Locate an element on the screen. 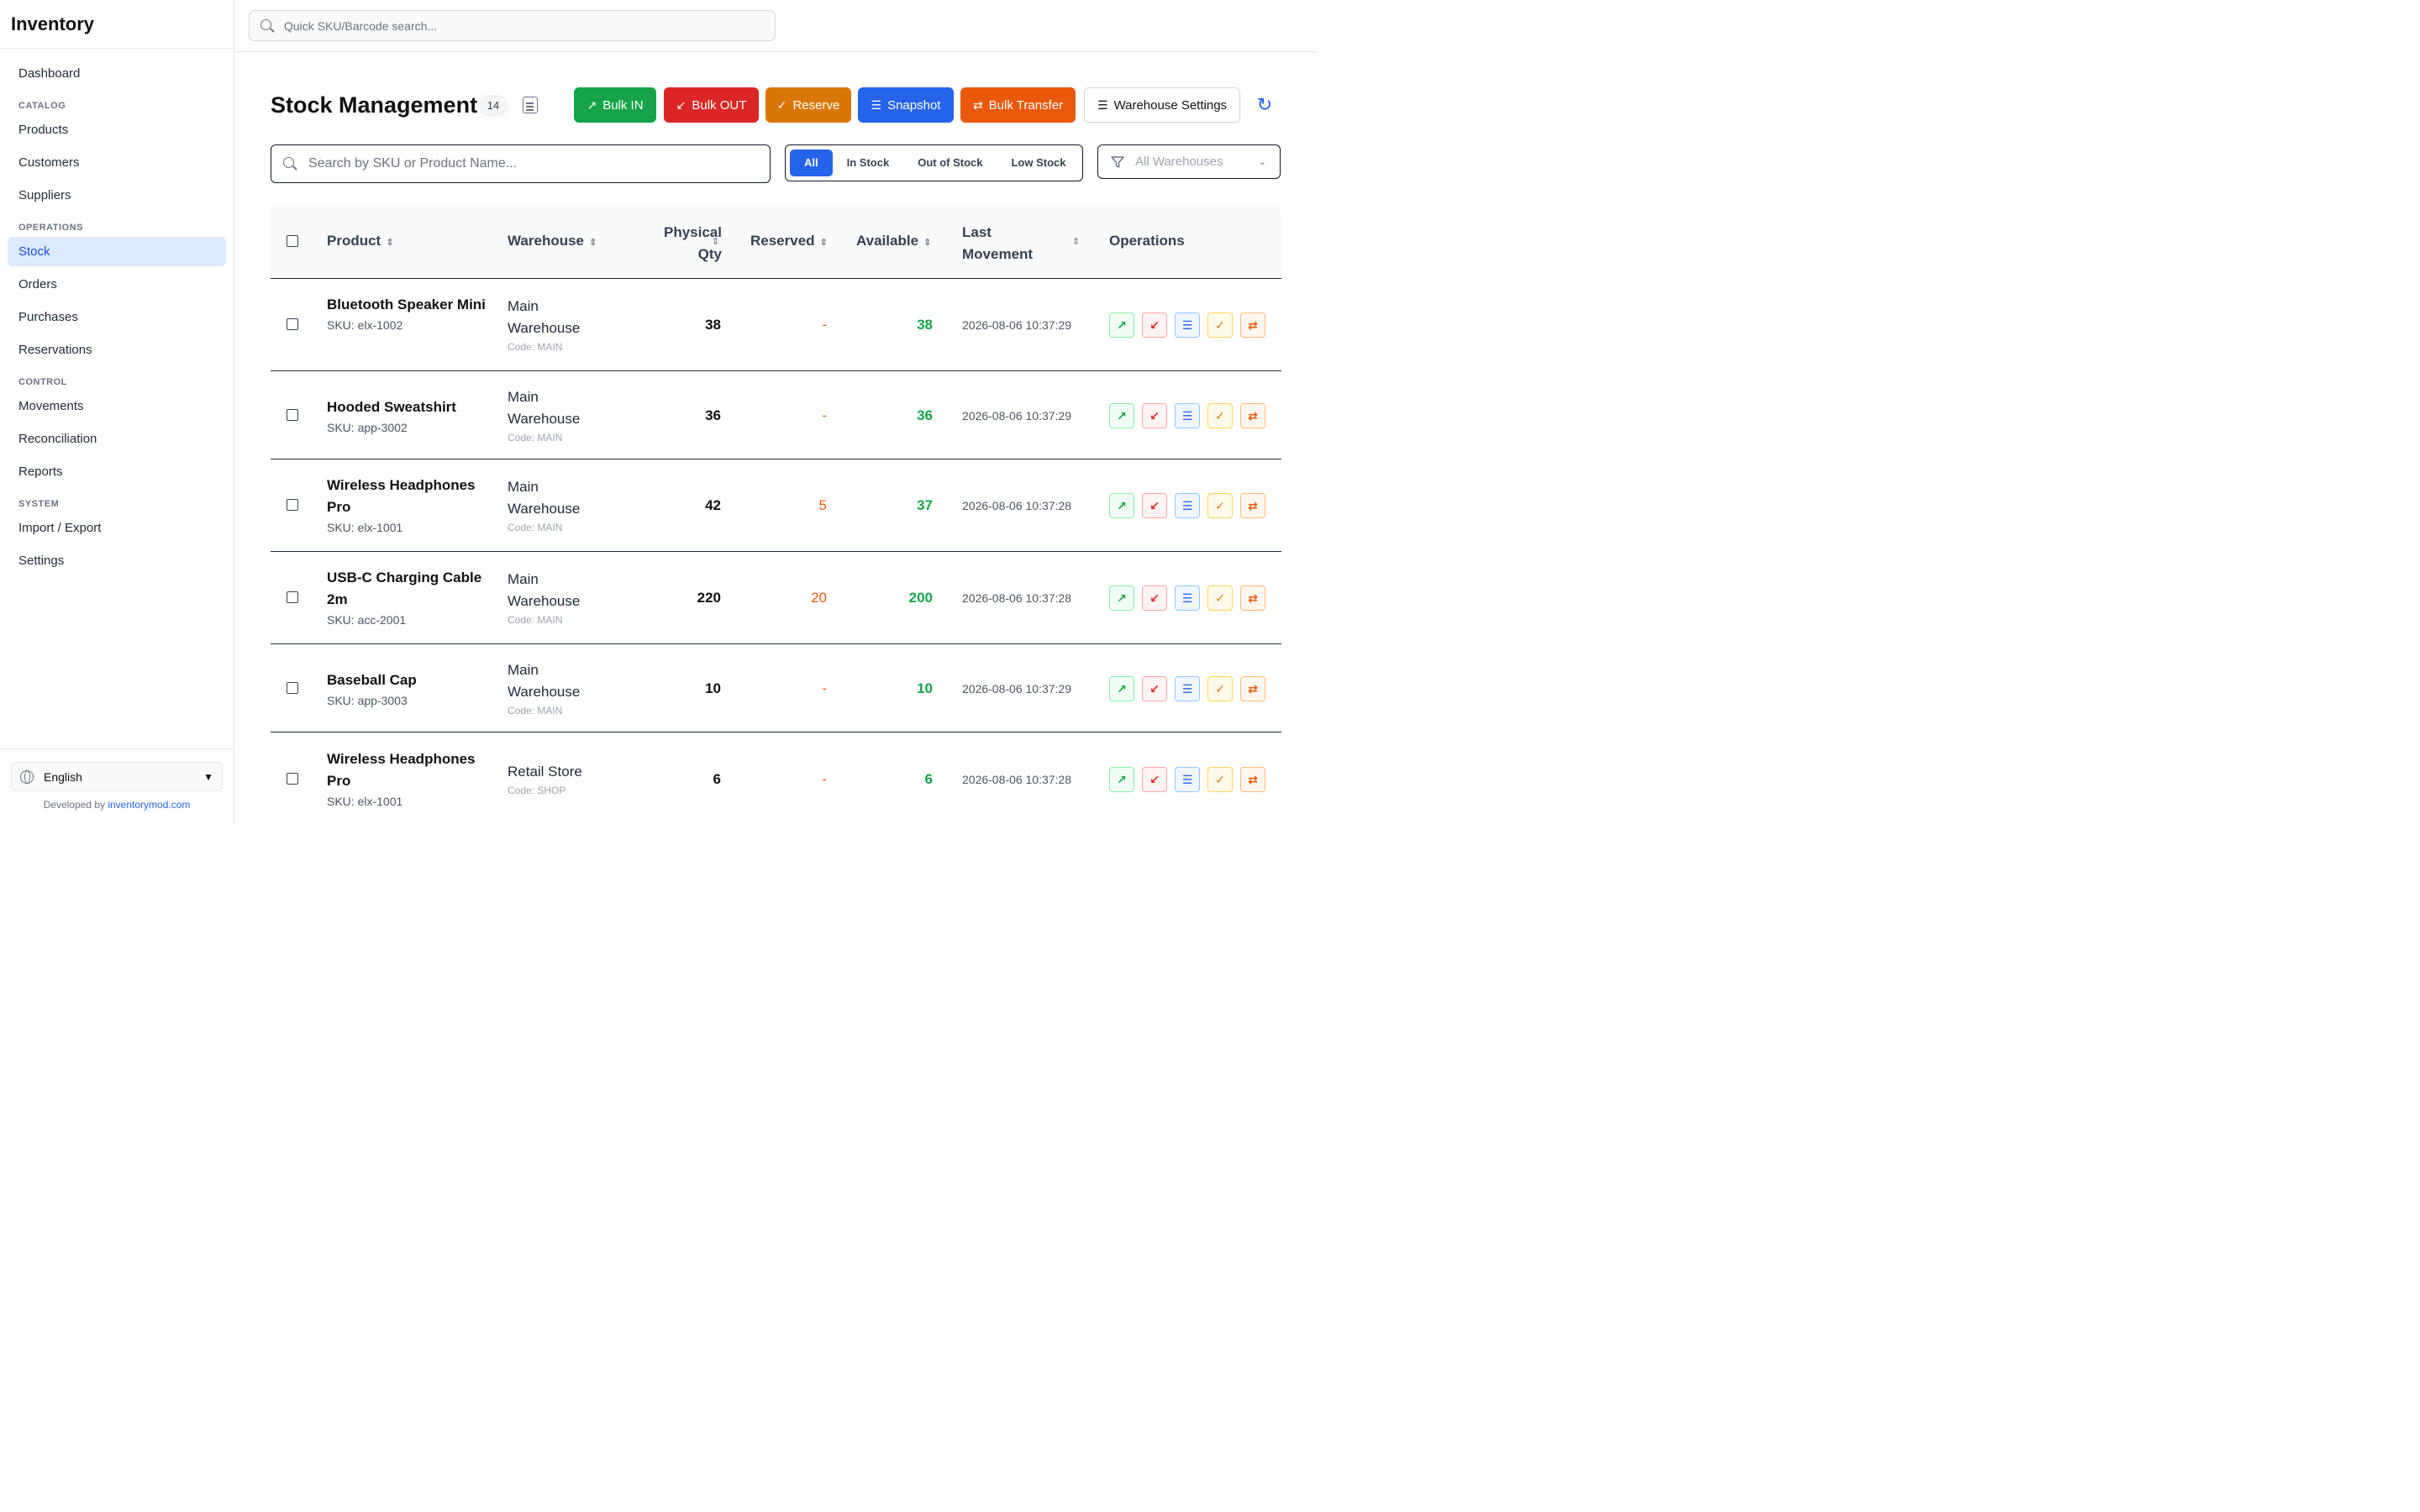 The image size is (2420, 1512). quick-search-input is located at coordinates (511, 25).